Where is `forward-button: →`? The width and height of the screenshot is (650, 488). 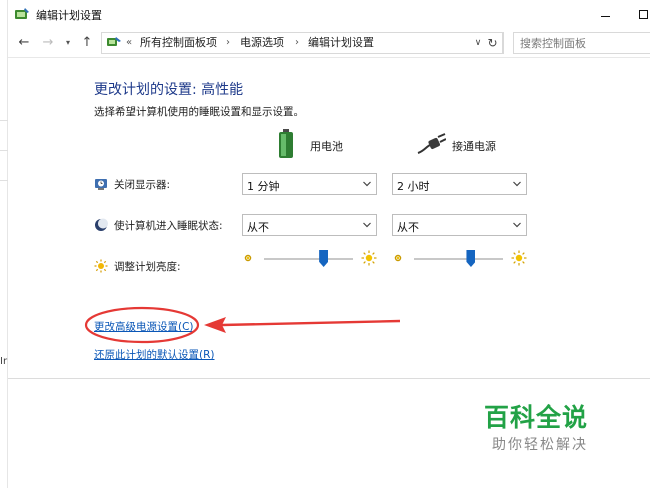
forward-button: → is located at coordinates (48, 43).